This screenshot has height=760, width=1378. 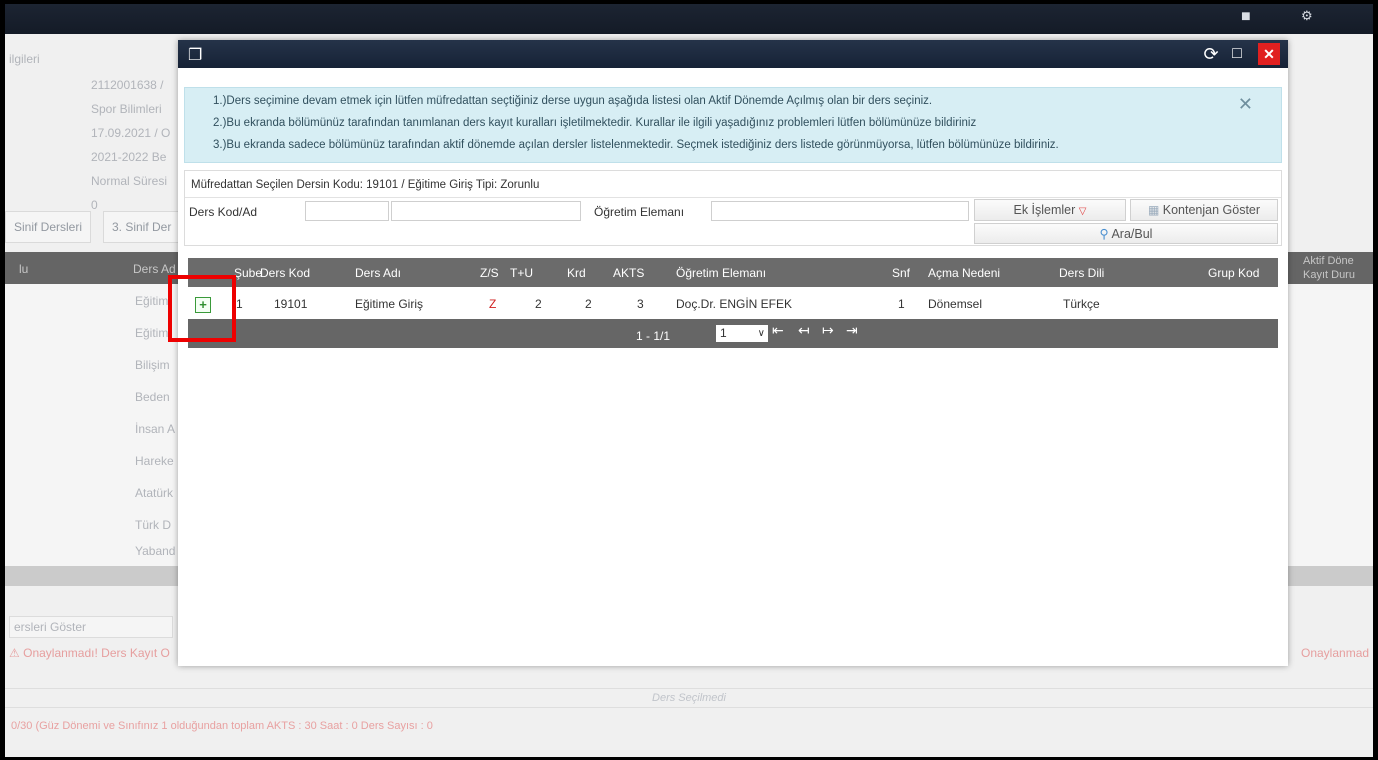 I want to click on dialog-titlebar: ❐ ⟳ □ ✕, so click(x=733, y=54).